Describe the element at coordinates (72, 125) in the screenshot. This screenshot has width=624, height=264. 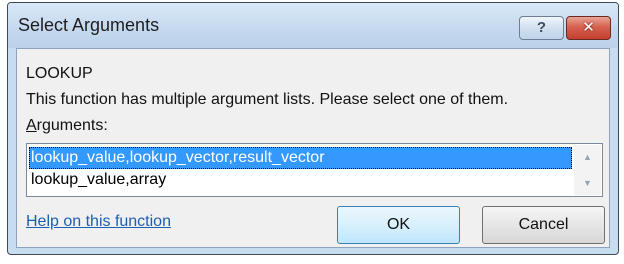
I see `arguments-label-text: rguments:` at that location.